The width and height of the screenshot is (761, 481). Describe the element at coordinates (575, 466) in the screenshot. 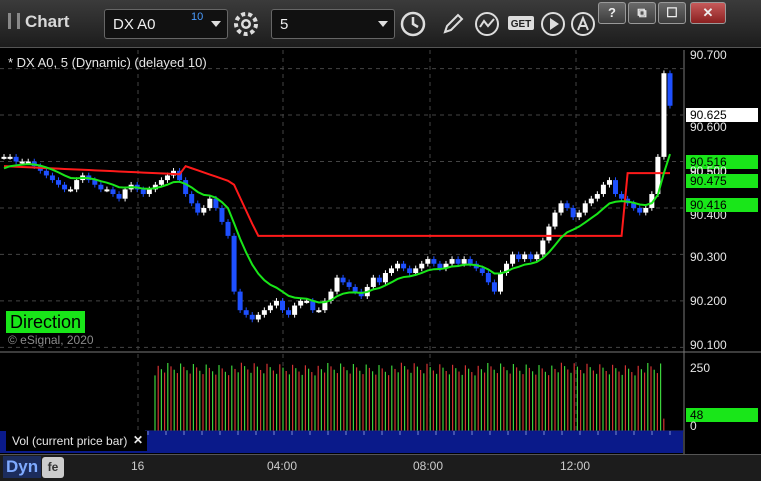

I see `time-label: 12:00` at that location.